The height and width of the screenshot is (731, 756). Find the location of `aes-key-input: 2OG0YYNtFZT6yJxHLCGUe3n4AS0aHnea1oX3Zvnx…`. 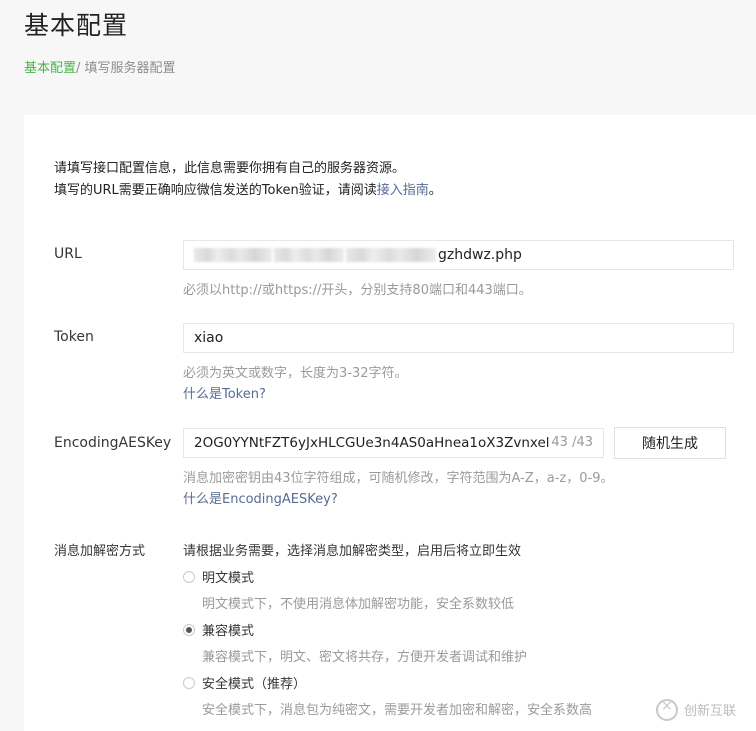

aes-key-input: 2OG0YYNtFZT6yJxHLCGUe3n4AS0aHnea1oX3Zvnx… is located at coordinates (393, 443).